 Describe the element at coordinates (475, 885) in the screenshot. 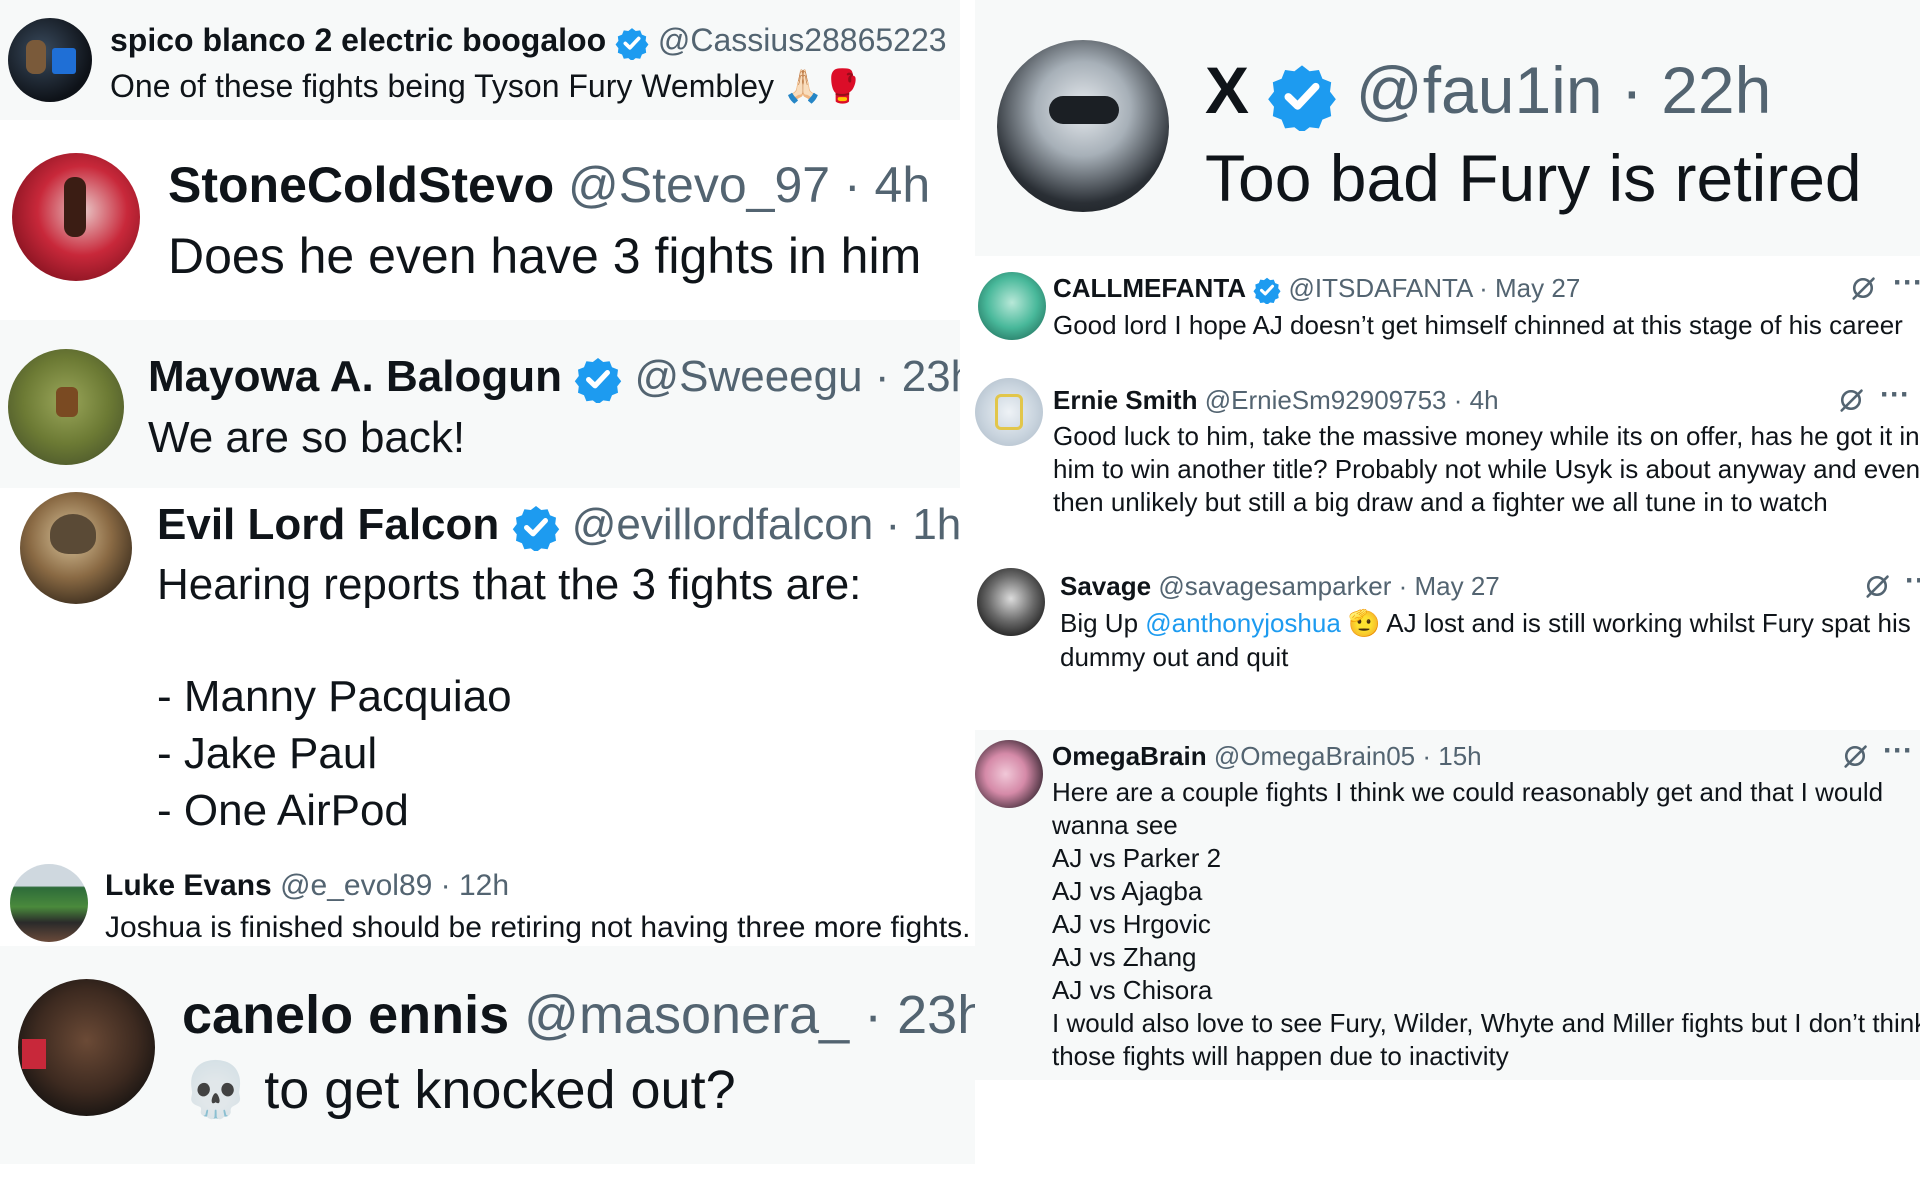

I see `timestamp: · 12h` at that location.